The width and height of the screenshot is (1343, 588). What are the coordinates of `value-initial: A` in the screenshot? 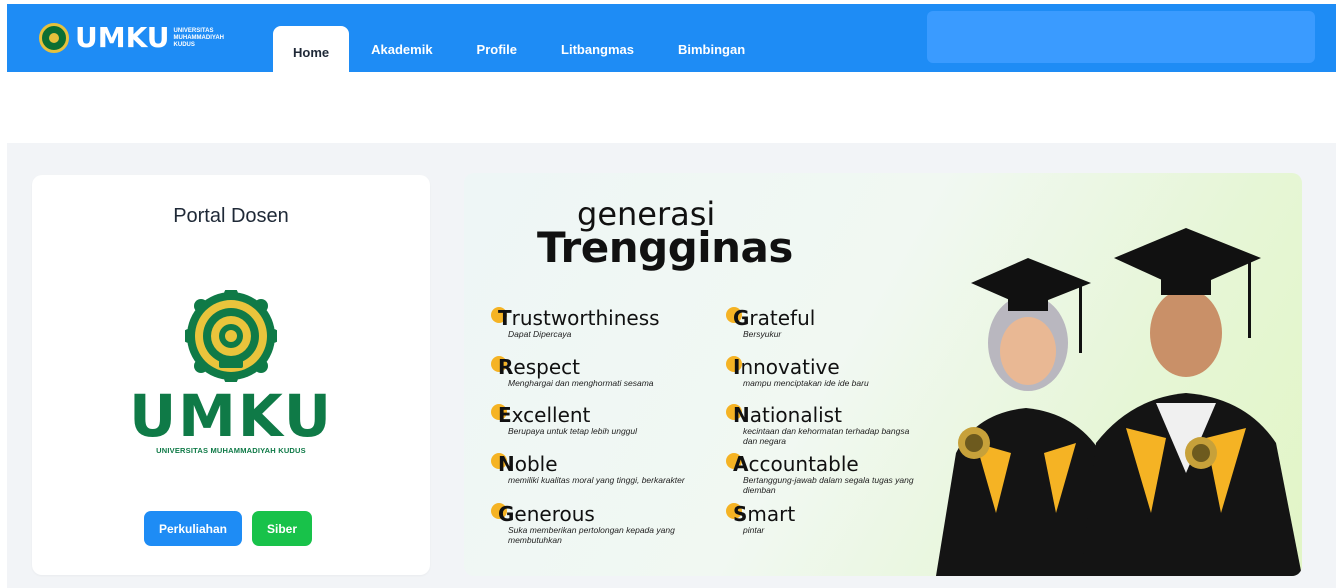 It's located at (741, 464).